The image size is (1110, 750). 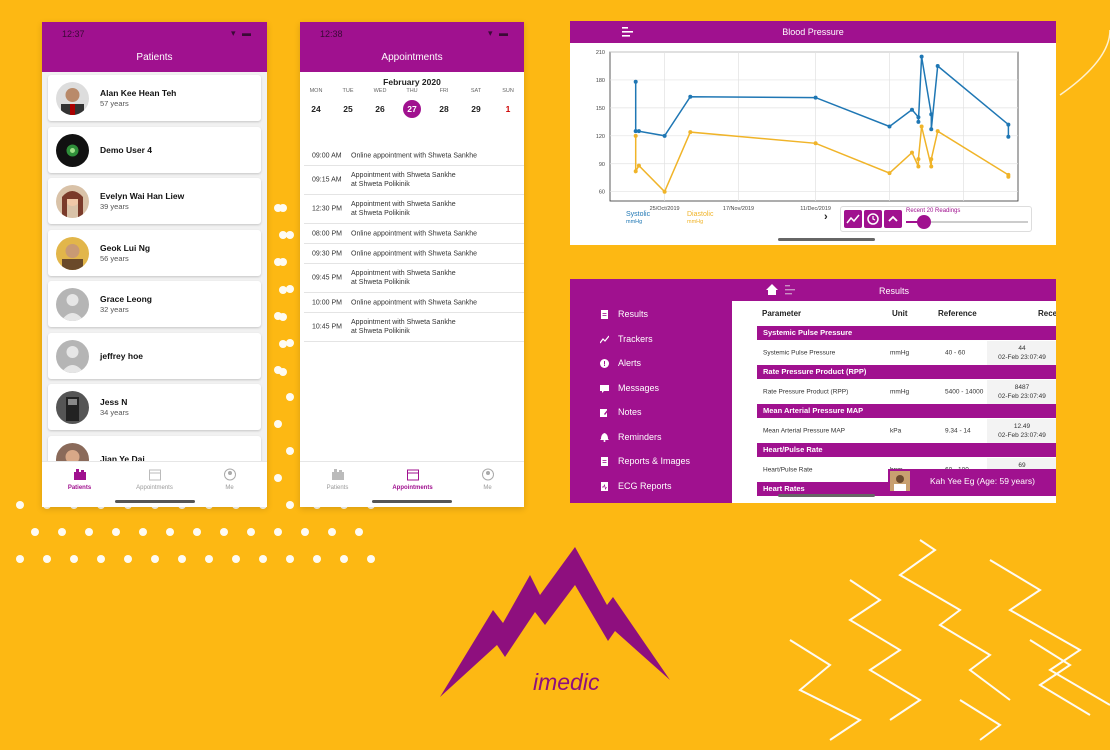 I want to click on patient-tag: Kah Yee Eg (Age: 59 years), so click(x=972, y=481).